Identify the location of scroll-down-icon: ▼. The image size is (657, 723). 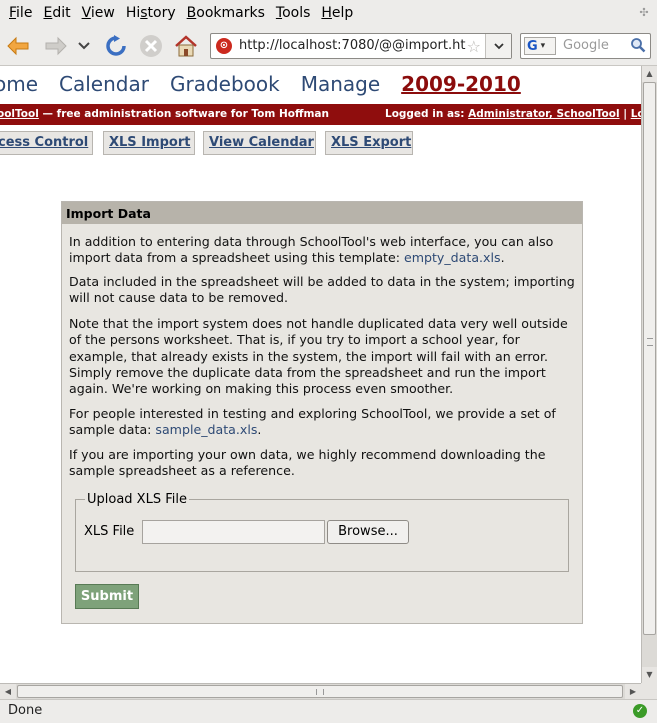
(649, 675).